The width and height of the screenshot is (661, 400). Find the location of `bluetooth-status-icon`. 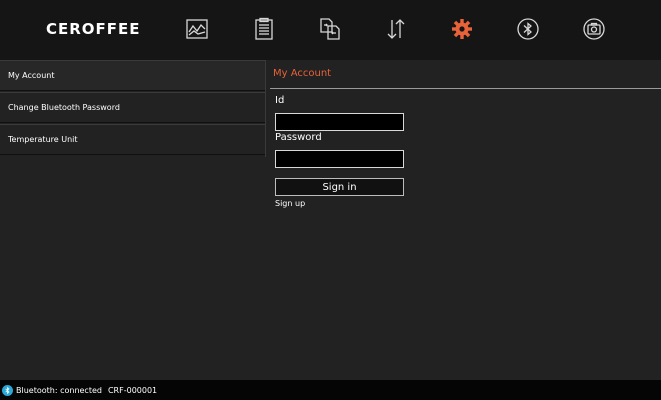

bluetooth-status-icon is located at coordinates (7, 390).